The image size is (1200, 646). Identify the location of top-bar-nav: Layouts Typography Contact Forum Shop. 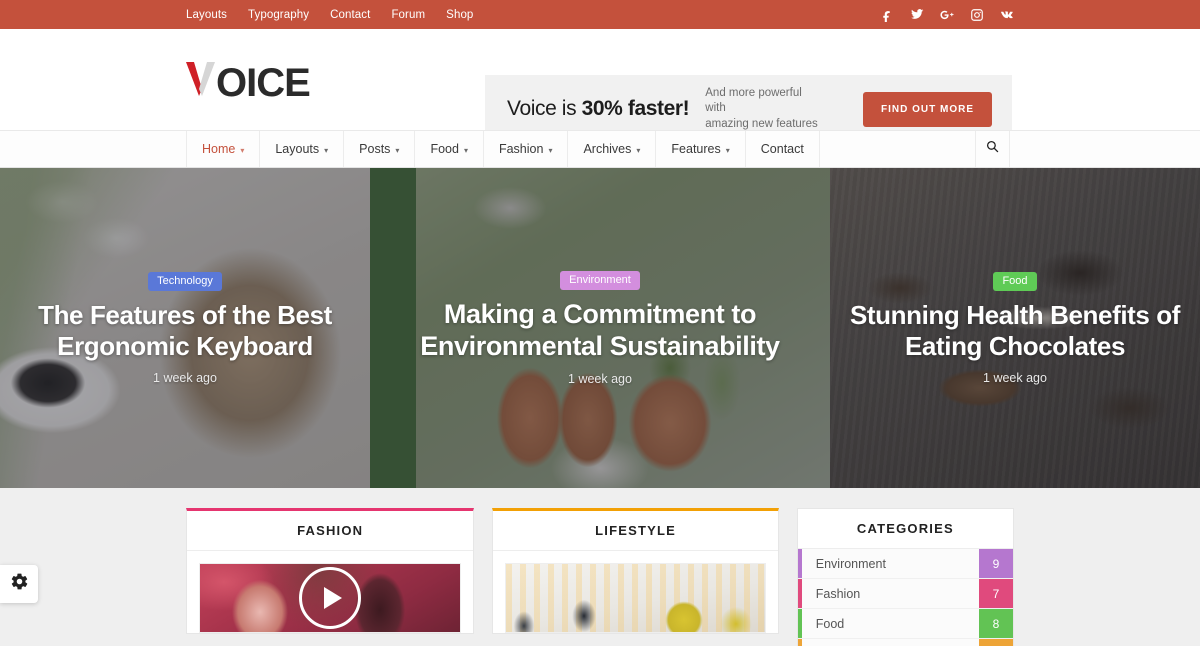
(329, 15).